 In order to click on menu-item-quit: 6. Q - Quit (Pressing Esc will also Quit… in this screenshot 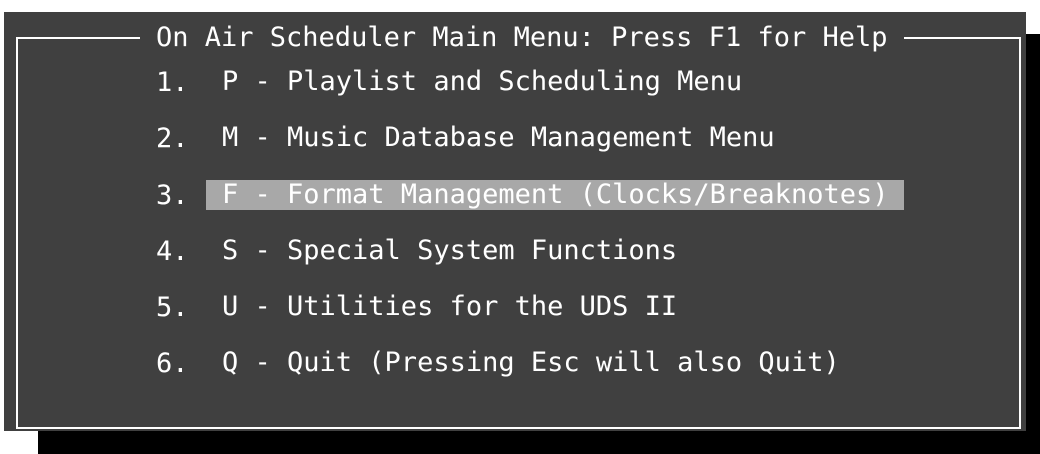, I will do `click(506, 363)`.